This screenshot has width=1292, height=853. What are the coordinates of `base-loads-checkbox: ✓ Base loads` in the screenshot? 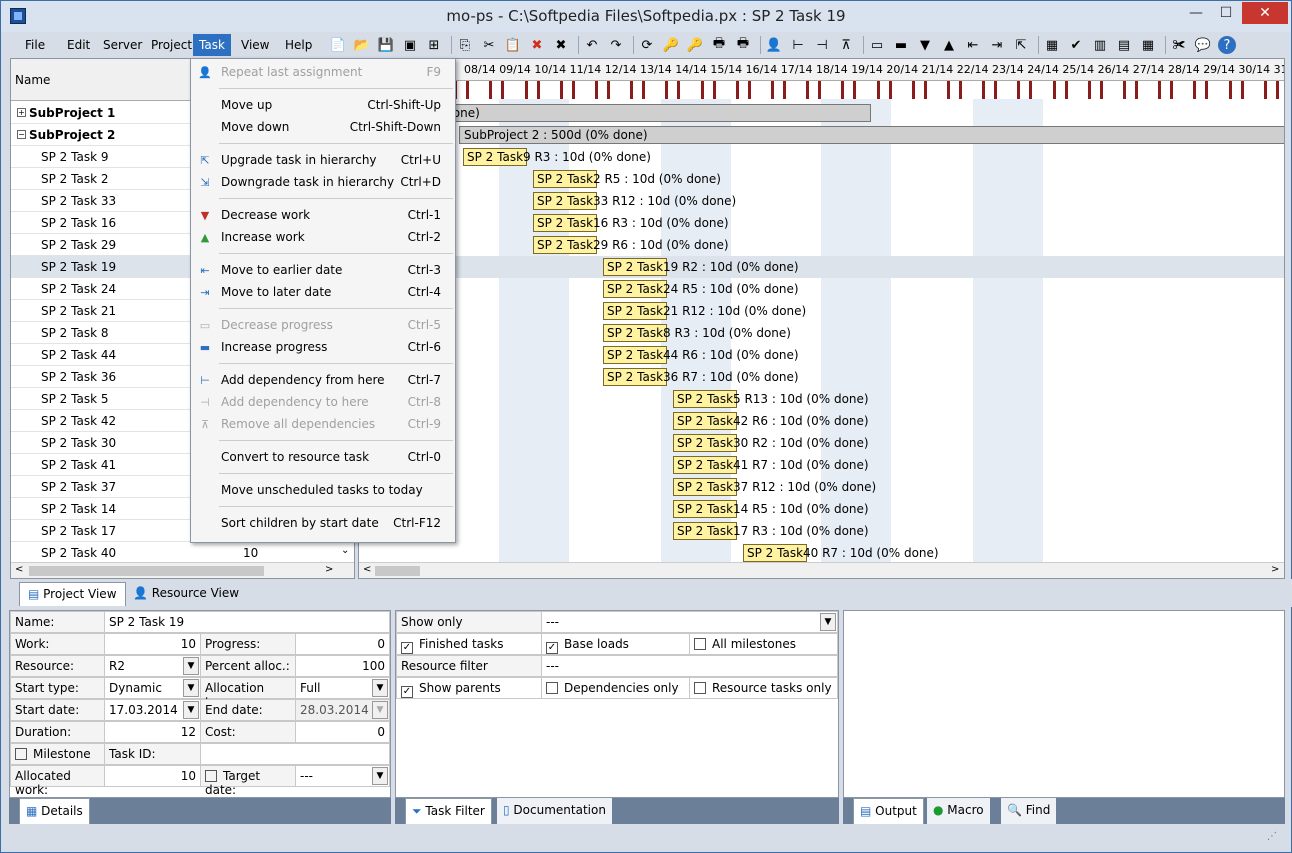 It's located at (615, 644).